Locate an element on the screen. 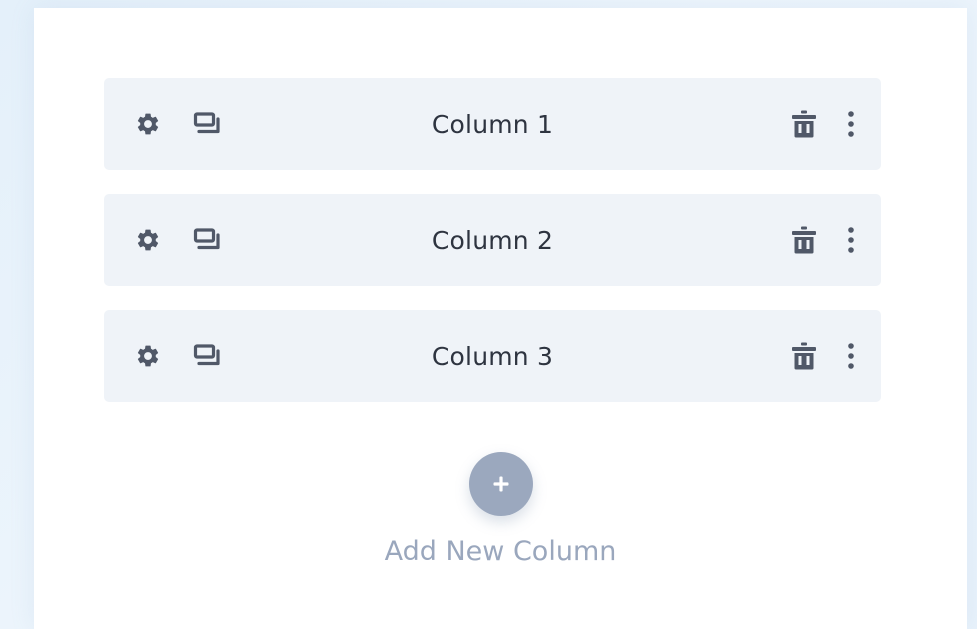  column-row-1: Column 1 is located at coordinates (492, 124).